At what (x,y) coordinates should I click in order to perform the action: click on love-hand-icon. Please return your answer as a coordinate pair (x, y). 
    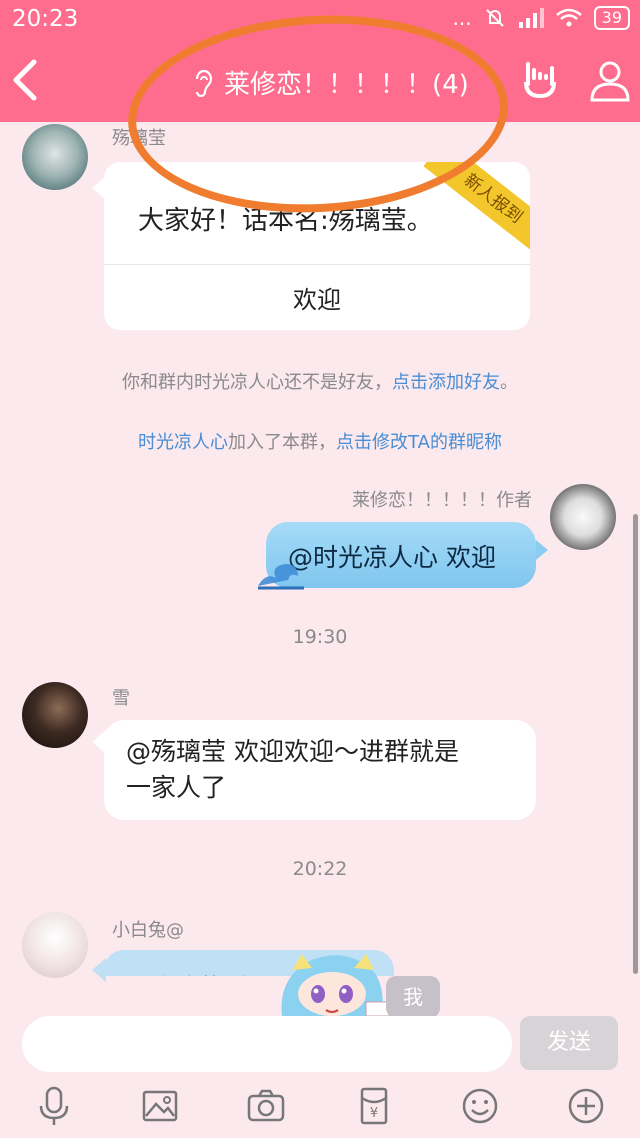
    Looking at the image, I should click on (540, 80).